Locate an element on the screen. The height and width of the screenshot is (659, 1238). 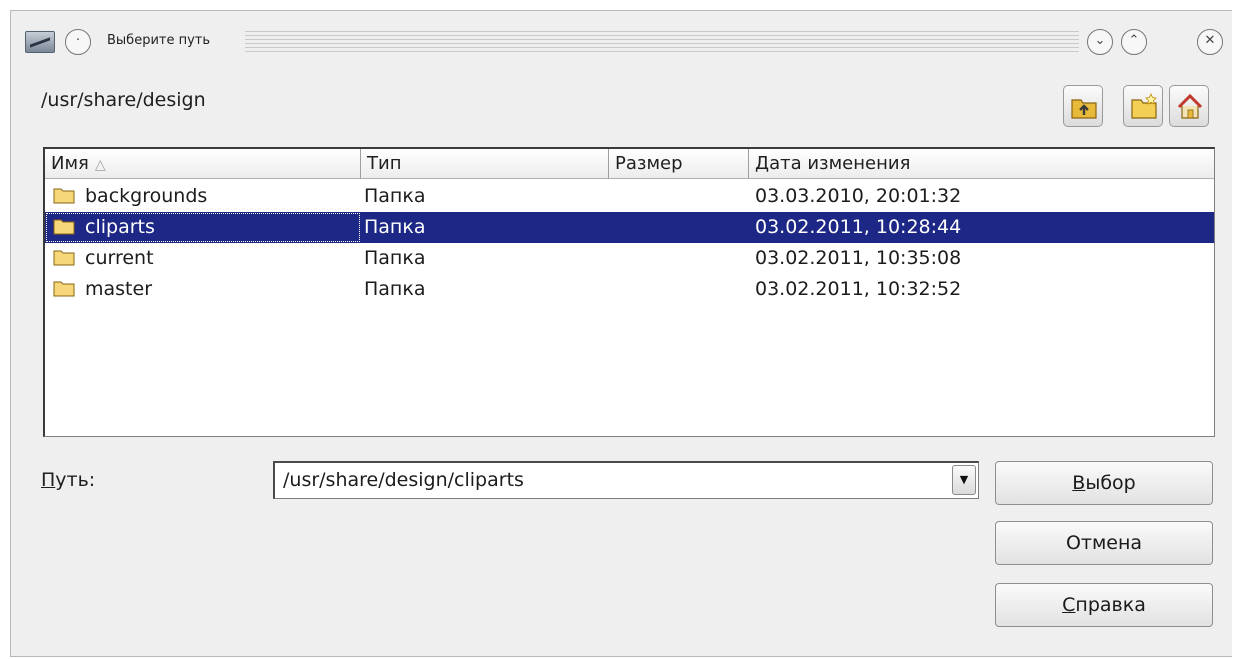
window-menu-button: · is located at coordinates (78, 42).